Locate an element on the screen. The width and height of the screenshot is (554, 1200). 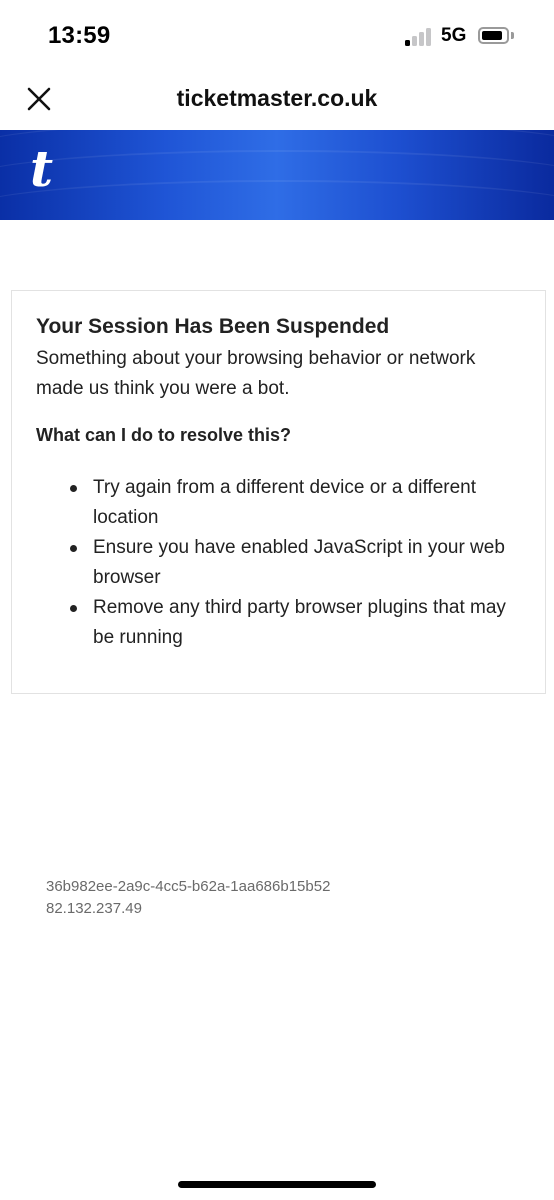
status-time: 13:59 is located at coordinates (79, 35).